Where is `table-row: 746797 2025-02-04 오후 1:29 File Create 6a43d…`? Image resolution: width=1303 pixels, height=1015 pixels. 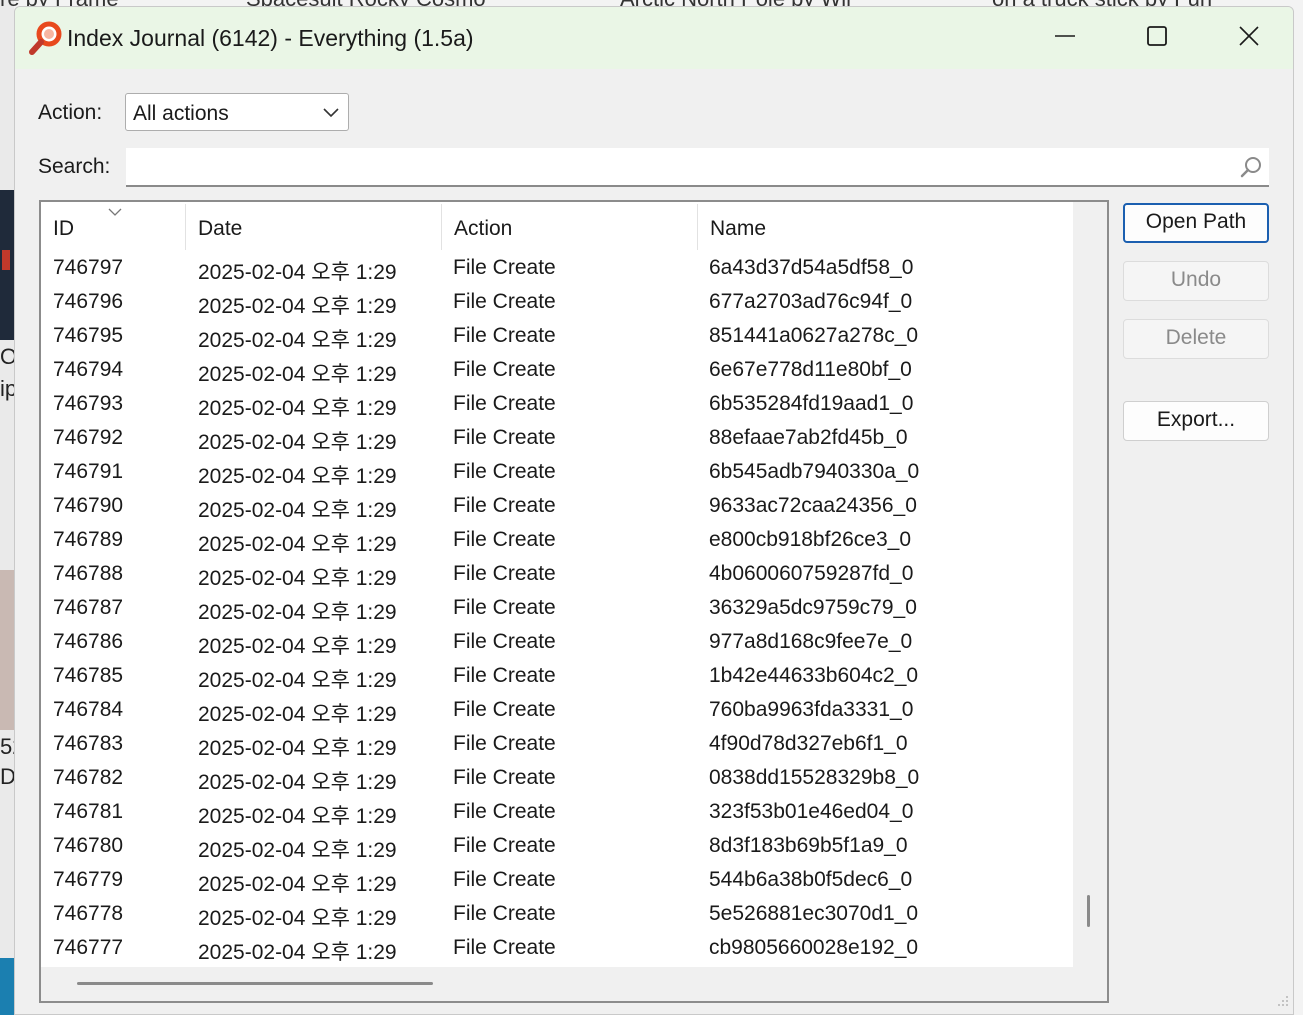
table-row: 746797 2025-02-04 오후 1:29 File Create 6a43d… is located at coordinates (556, 269).